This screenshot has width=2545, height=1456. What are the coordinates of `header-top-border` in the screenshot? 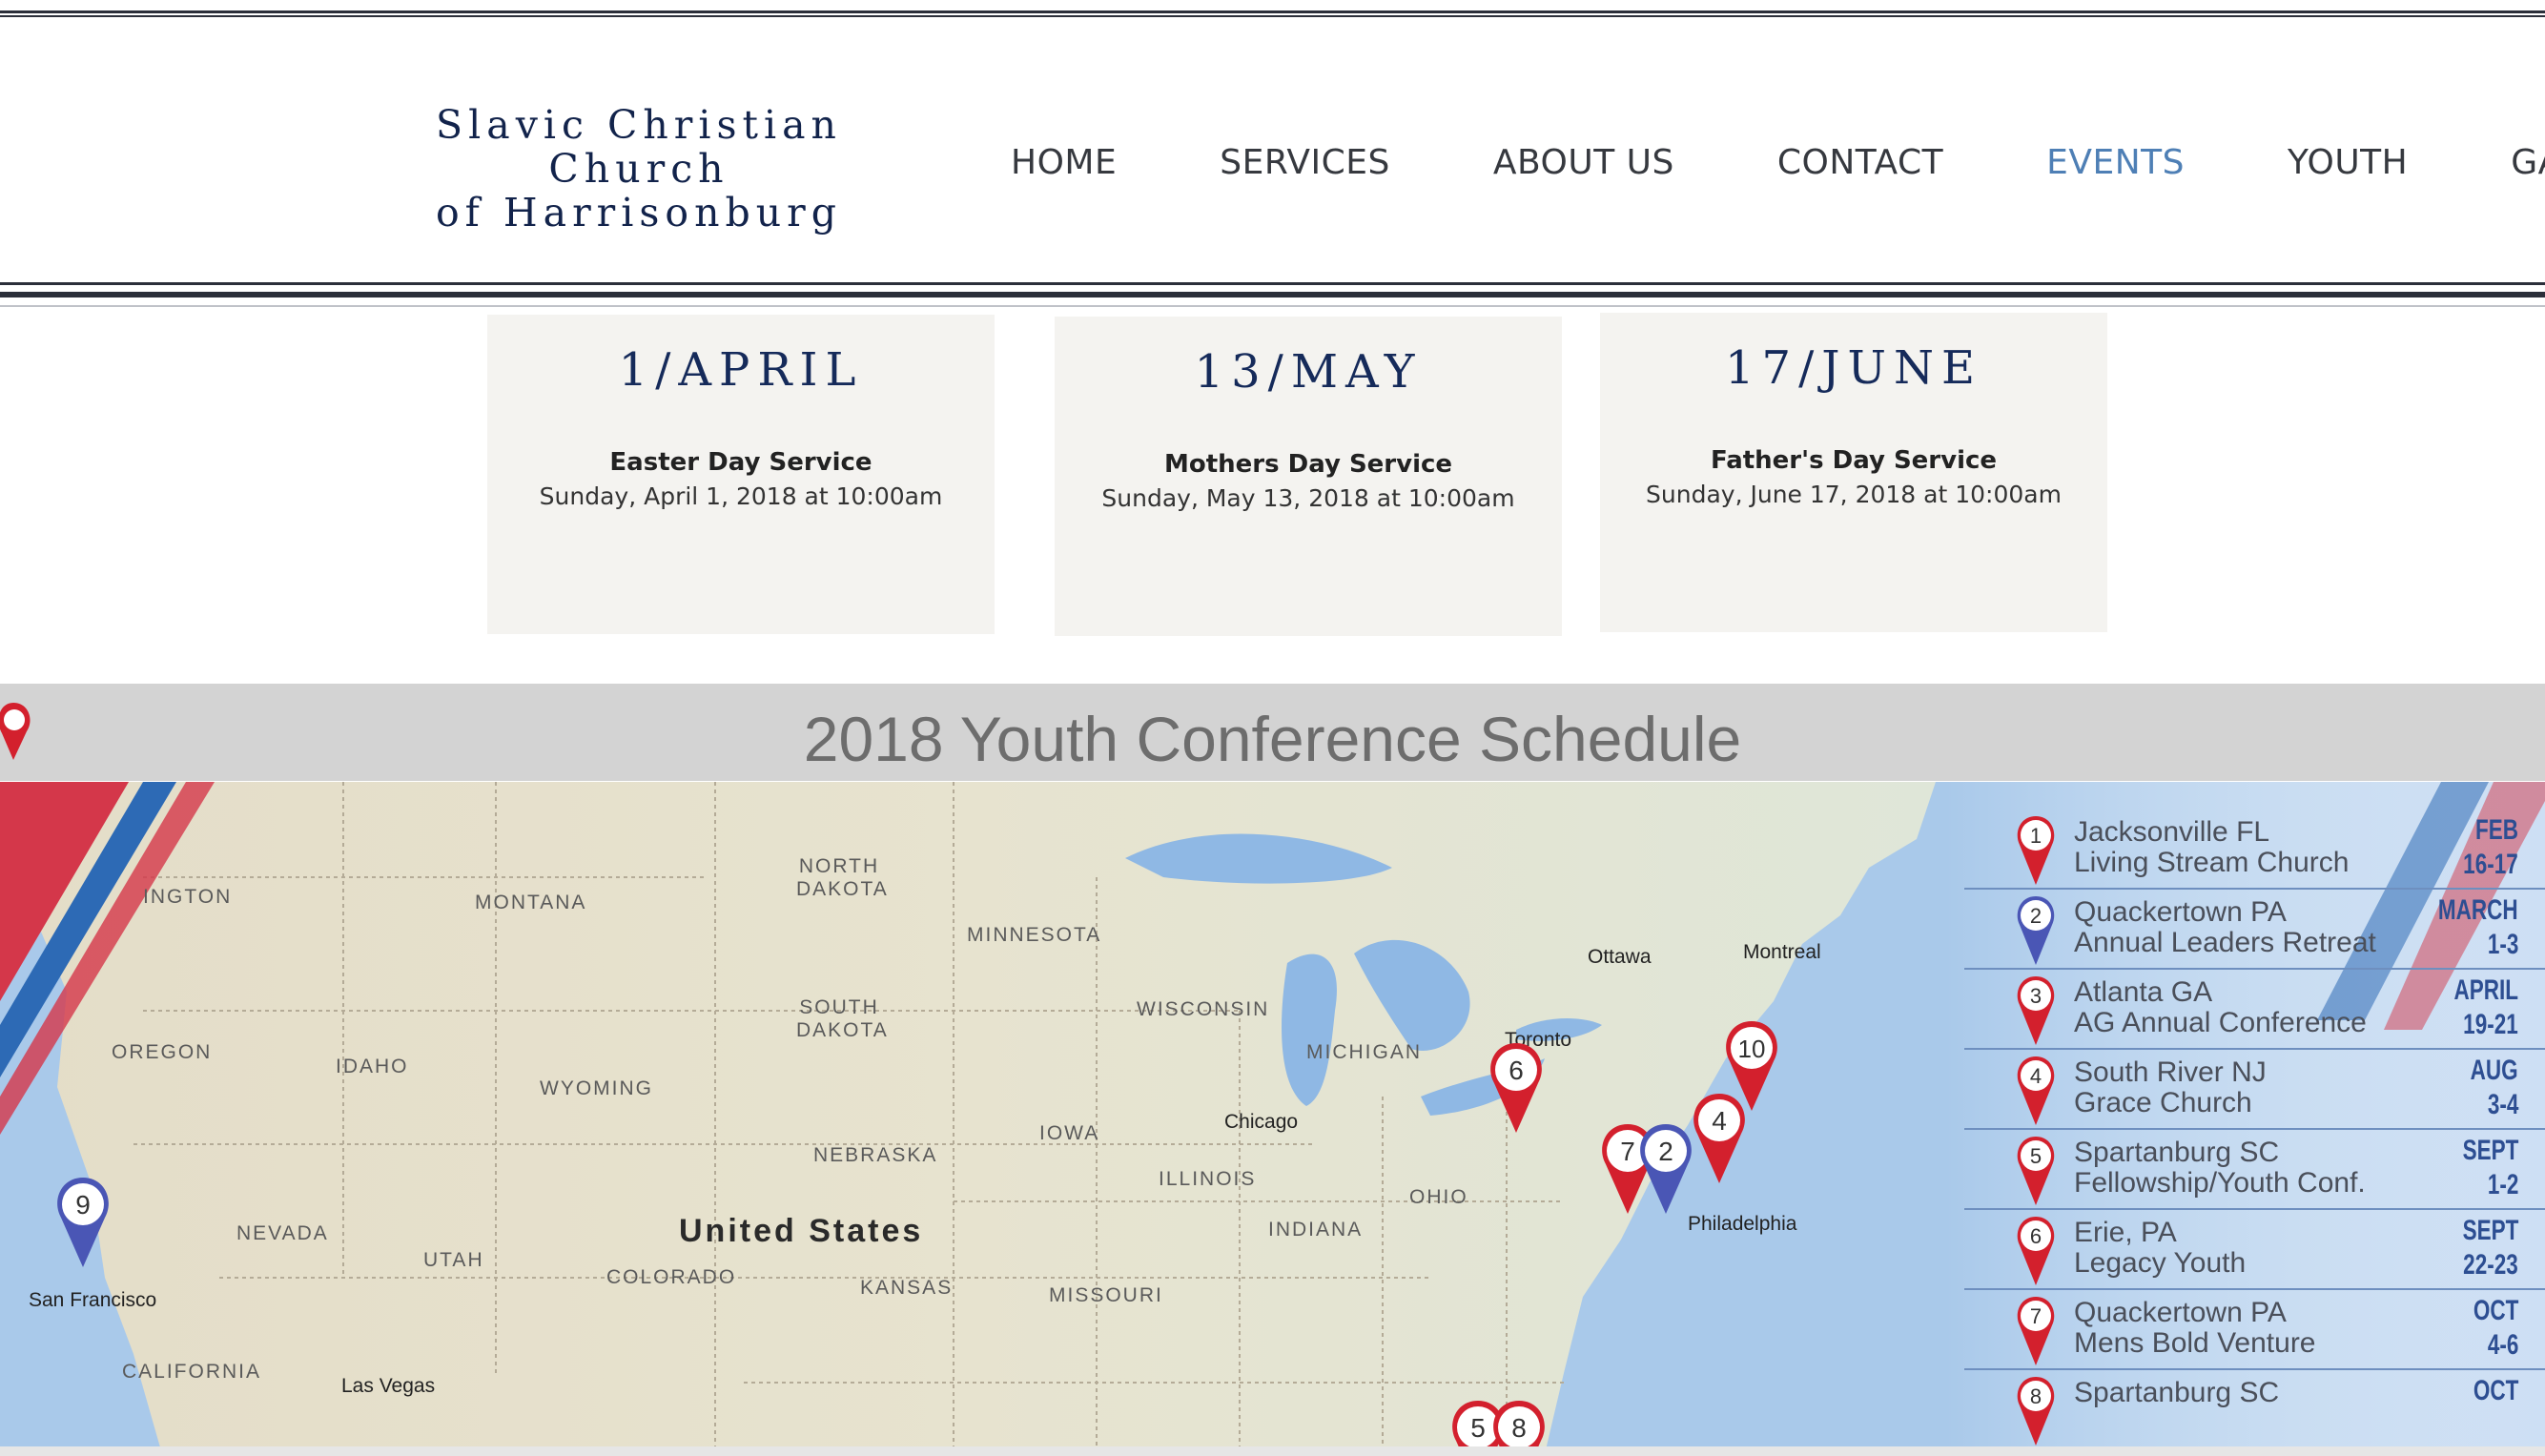 It's located at (1272, 7).